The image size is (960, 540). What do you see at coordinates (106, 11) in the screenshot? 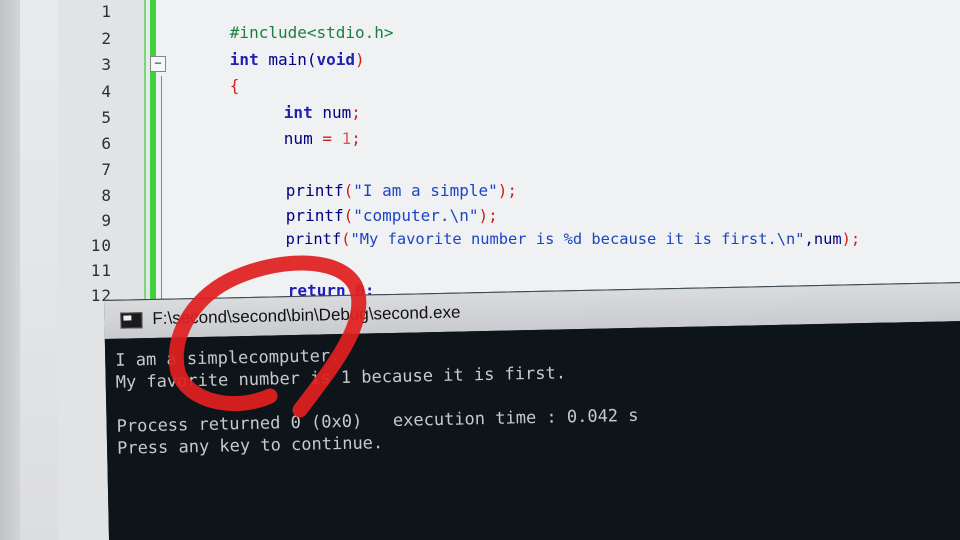
I see `line-number: 1` at bounding box center [106, 11].